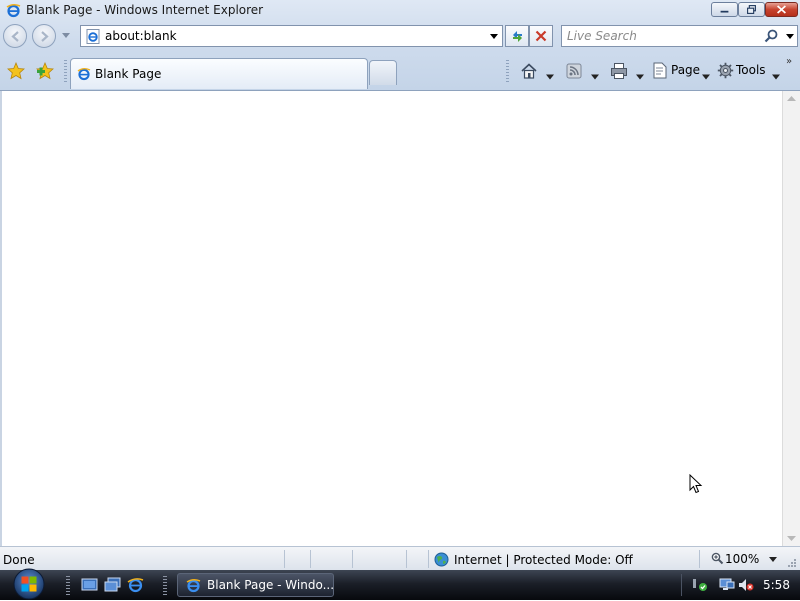 The image size is (800, 601). What do you see at coordinates (727, 585) in the screenshot?
I see `network-connection-icon` at bounding box center [727, 585].